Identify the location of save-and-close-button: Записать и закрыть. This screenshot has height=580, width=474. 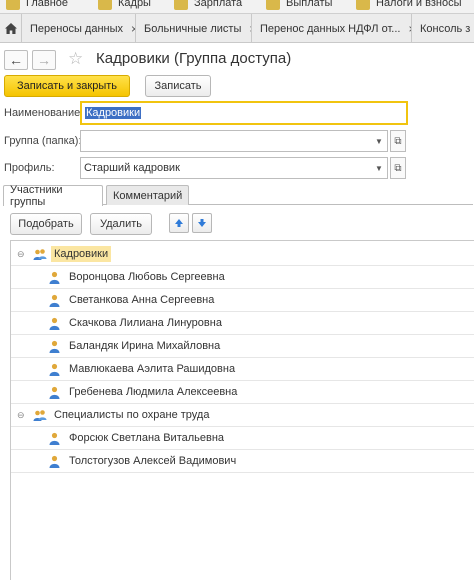
(67, 86).